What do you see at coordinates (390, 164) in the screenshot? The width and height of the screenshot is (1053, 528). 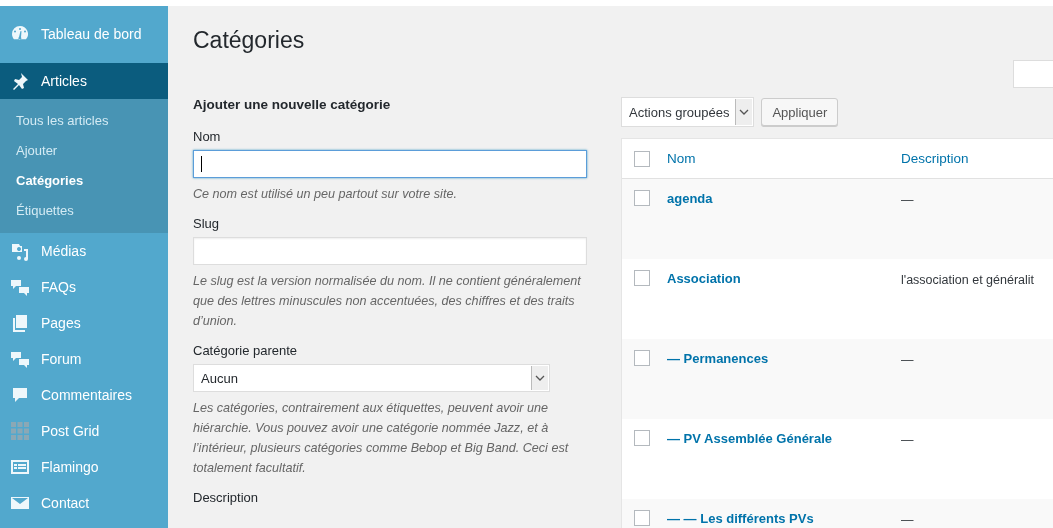 I see `input-field` at bounding box center [390, 164].